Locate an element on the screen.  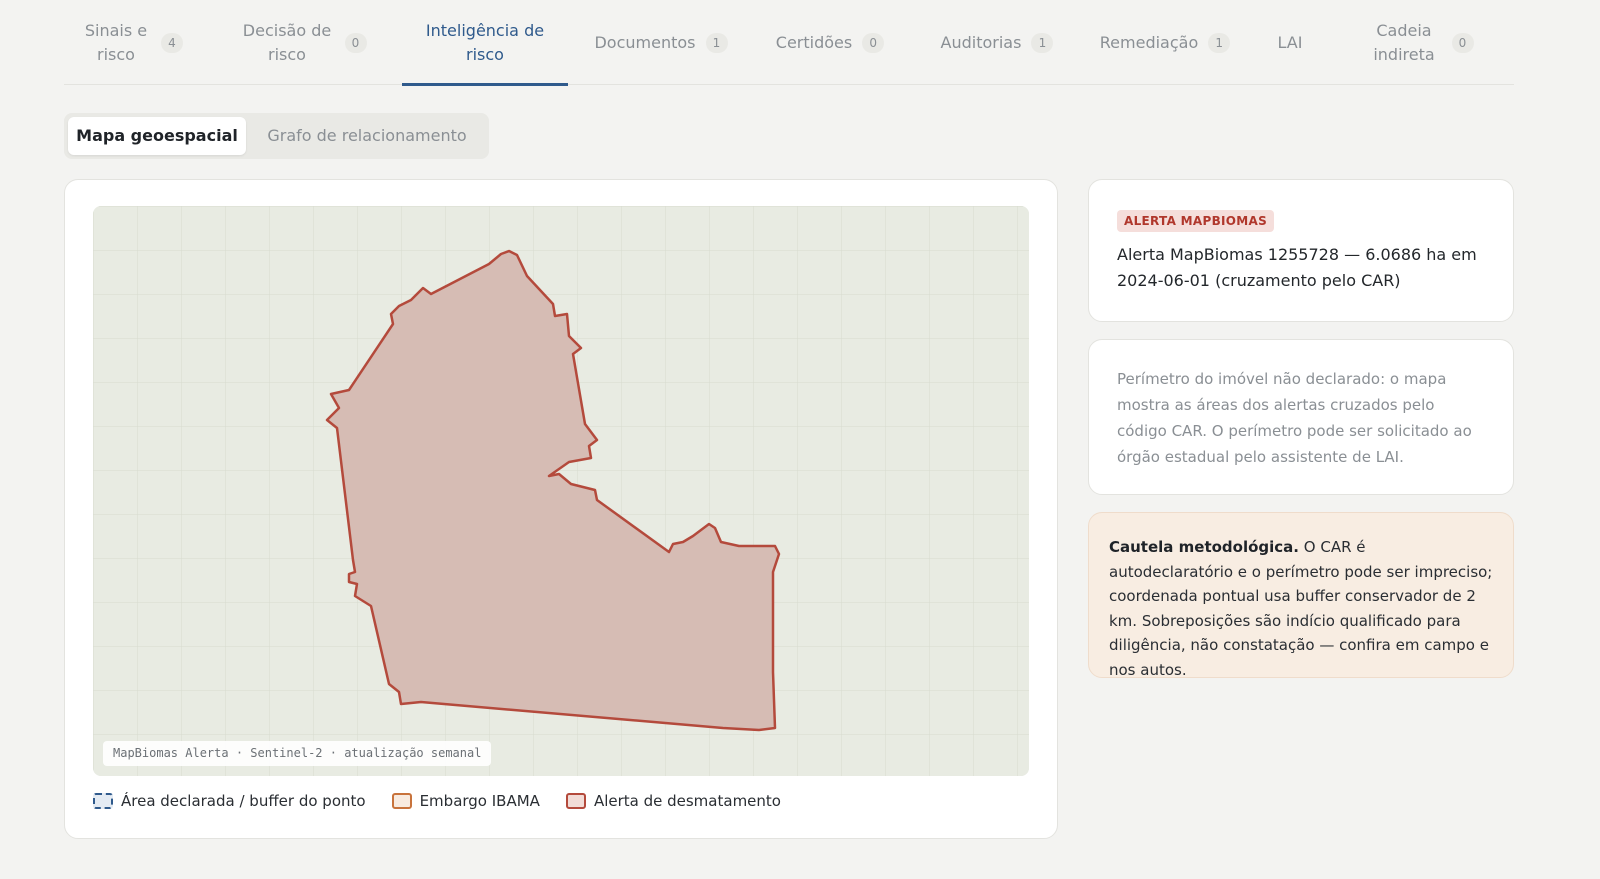
tab-decisao-de-risco: Decisão de risco 0 is located at coordinates (303, 42).